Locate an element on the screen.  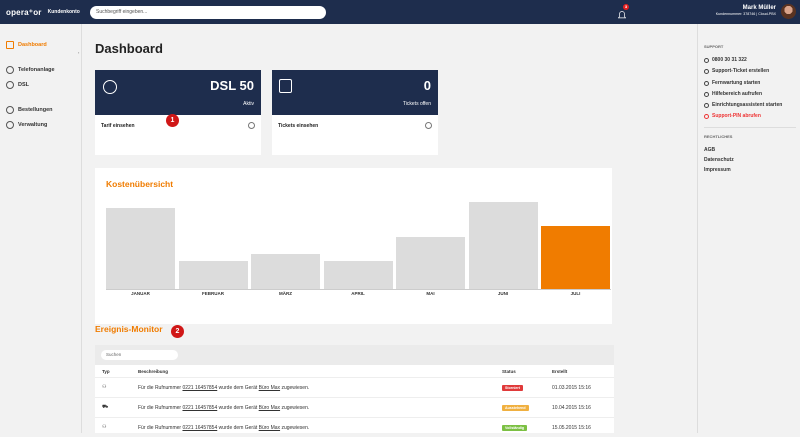
support-label: 0800 30 31 322 is located at coordinates (729, 60).